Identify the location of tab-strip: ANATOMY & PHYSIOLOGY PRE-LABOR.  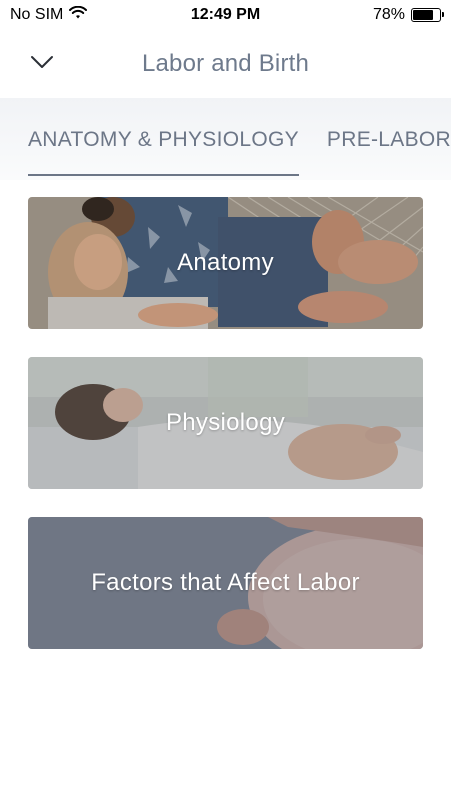
(225, 139).